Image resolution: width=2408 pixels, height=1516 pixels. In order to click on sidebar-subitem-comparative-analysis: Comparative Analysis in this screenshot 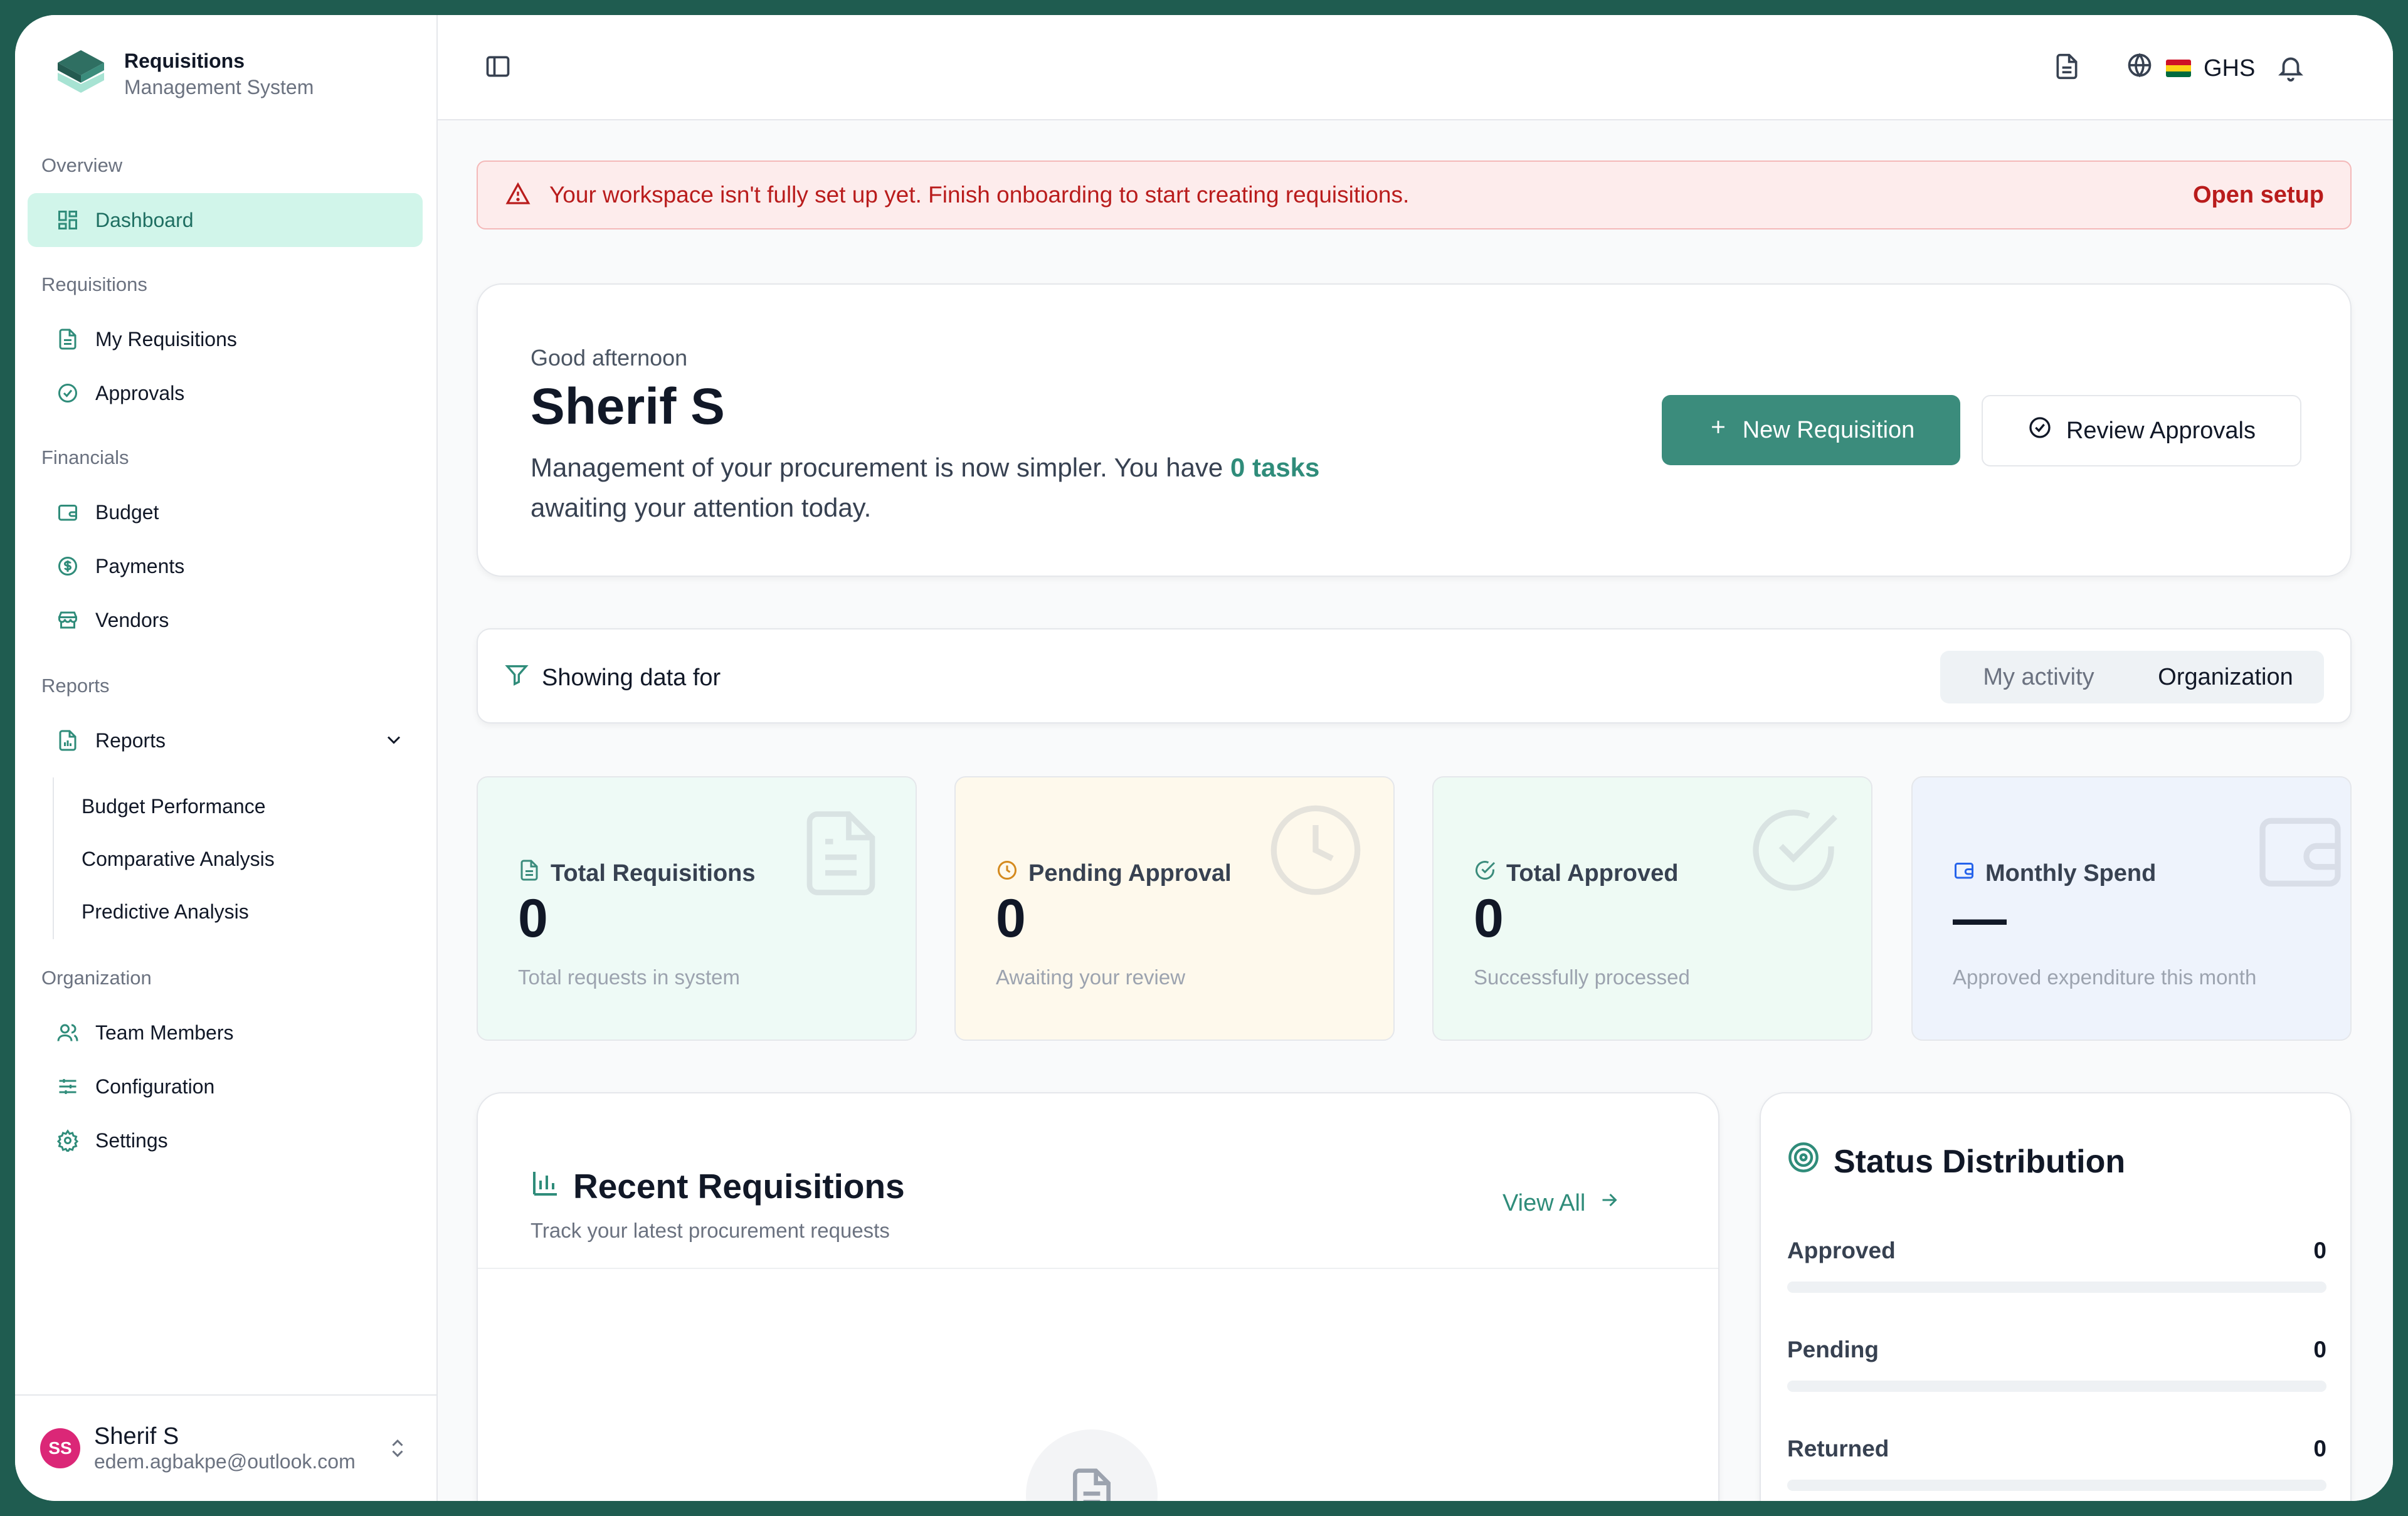, I will do `click(178, 859)`.